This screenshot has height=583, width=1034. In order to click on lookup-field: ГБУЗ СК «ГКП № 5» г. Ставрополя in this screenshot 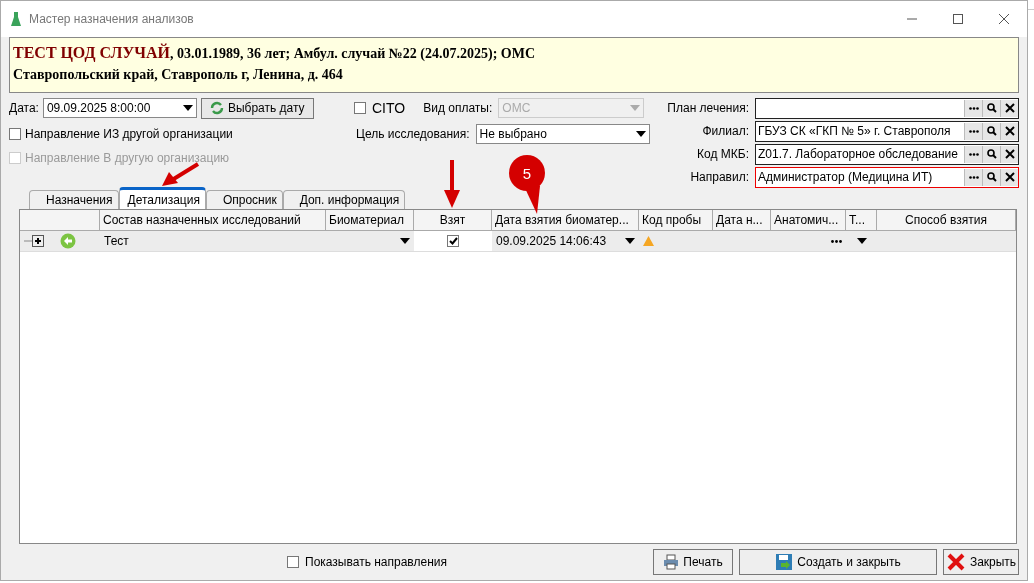, I will do `click(887, 131)`.